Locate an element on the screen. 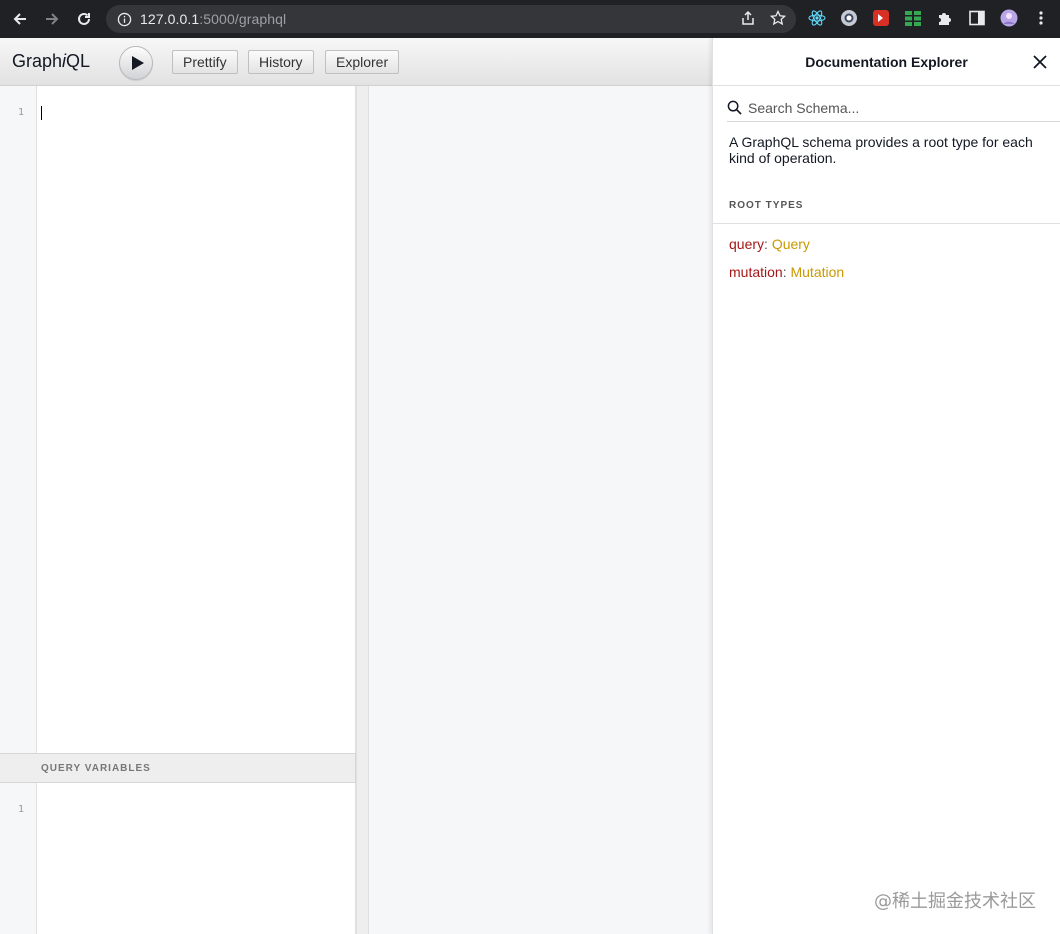 Image resolution: width=1060 pixels, height=934 pixels. search-icon is located at coordinates (734, 107).